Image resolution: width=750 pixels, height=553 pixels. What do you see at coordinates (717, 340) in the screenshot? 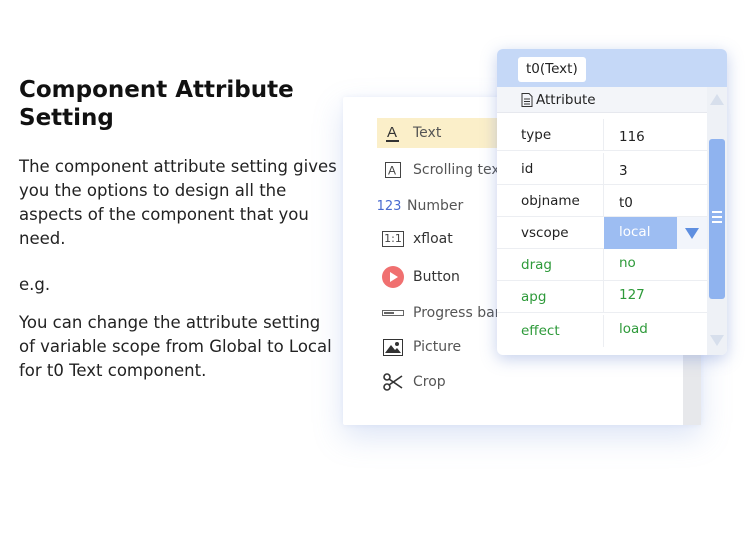
I see `scroll-down-arrow-icon` at bounding box center [717, 340].